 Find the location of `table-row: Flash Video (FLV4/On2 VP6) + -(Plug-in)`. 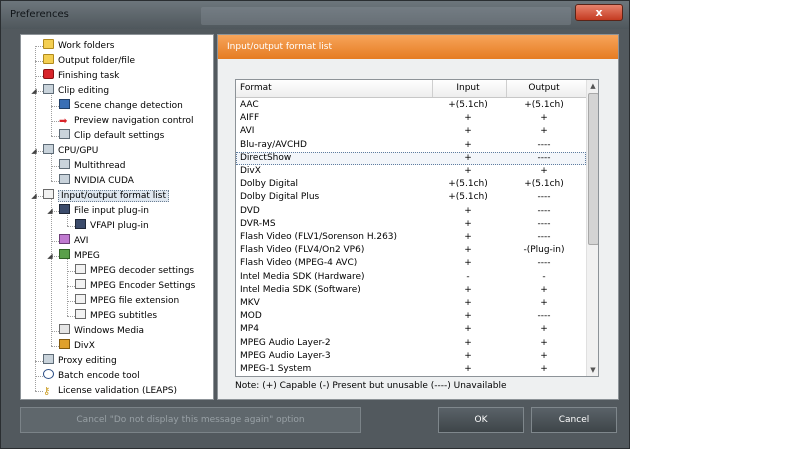

table-row: Flash Video (FLV4/On2 VP6) + -(Plug-in) is located at coordinates (411, 250).